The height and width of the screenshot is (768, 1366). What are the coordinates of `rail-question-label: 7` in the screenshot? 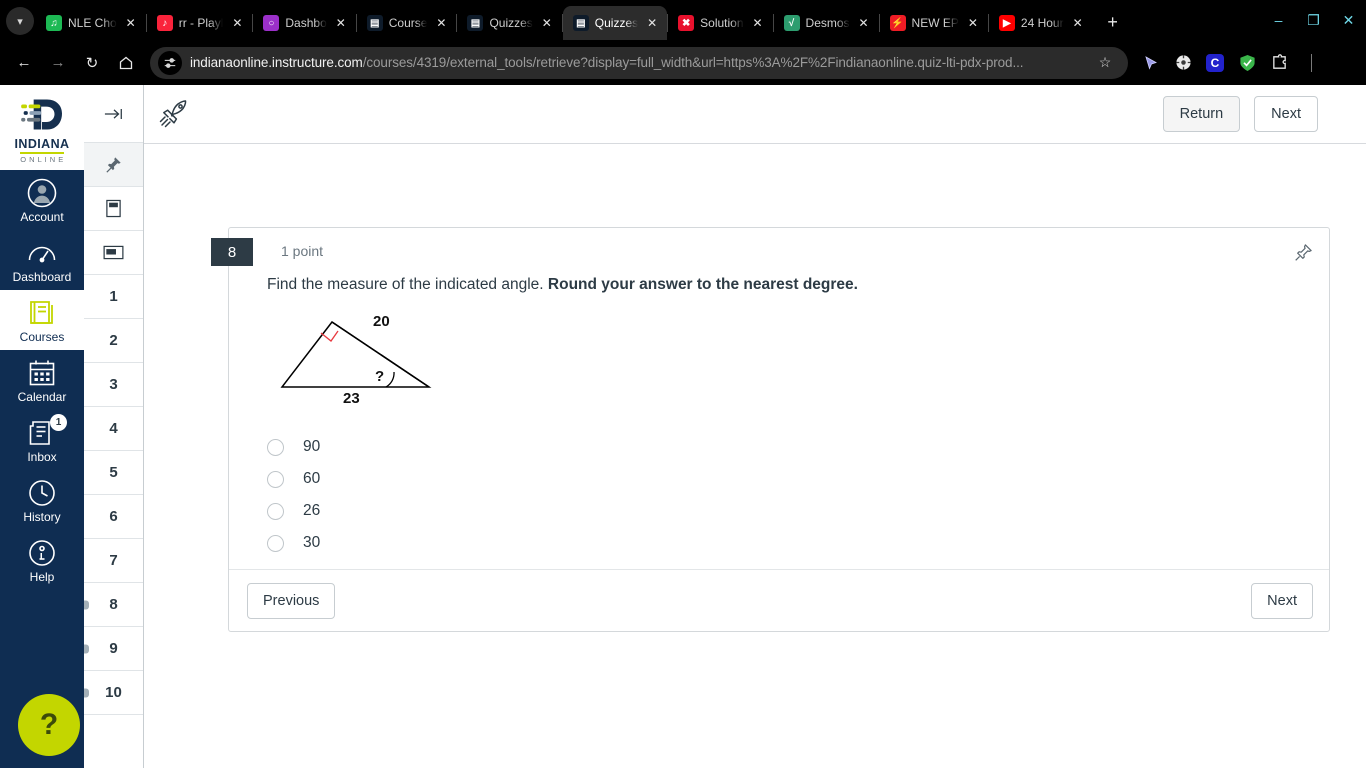 It's located at (113, 560).